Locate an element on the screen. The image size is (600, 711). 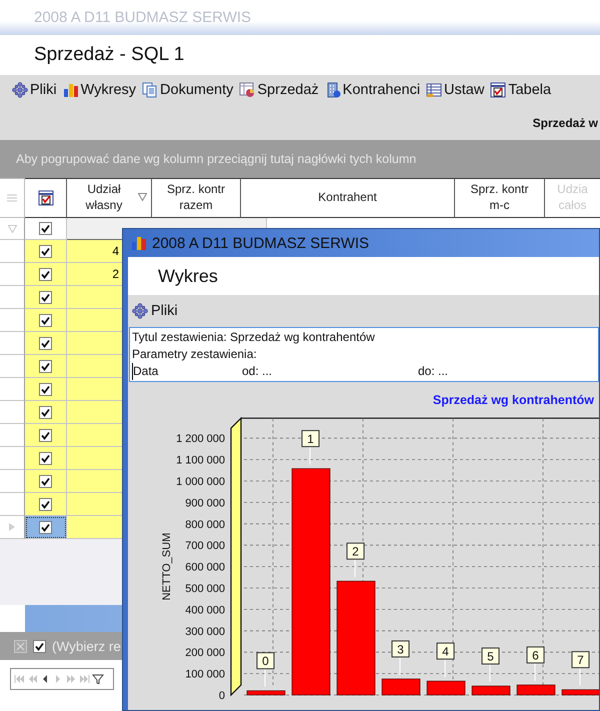
tick-label: 1 000 000 is located at coordinates (200, 482).